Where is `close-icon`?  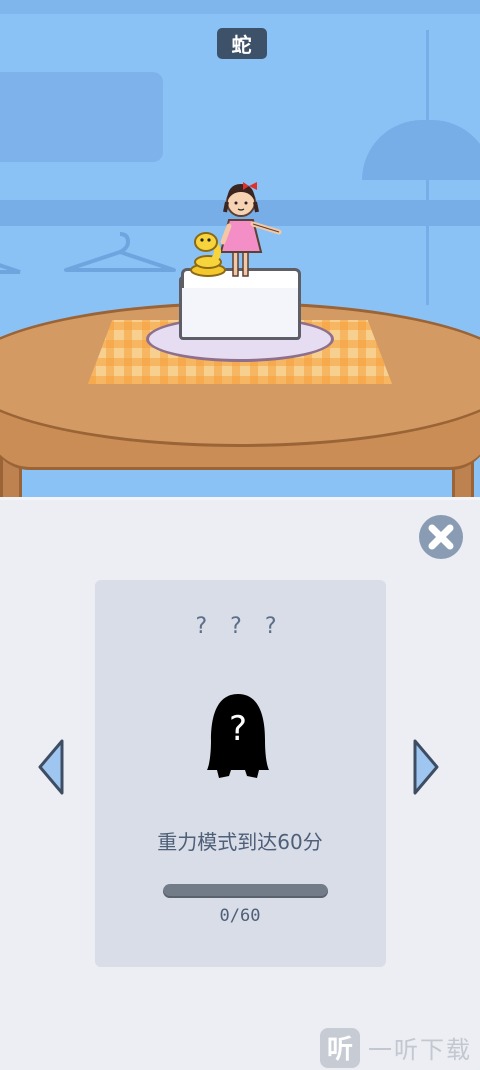 close-icon is located at coordinates (441, 537).